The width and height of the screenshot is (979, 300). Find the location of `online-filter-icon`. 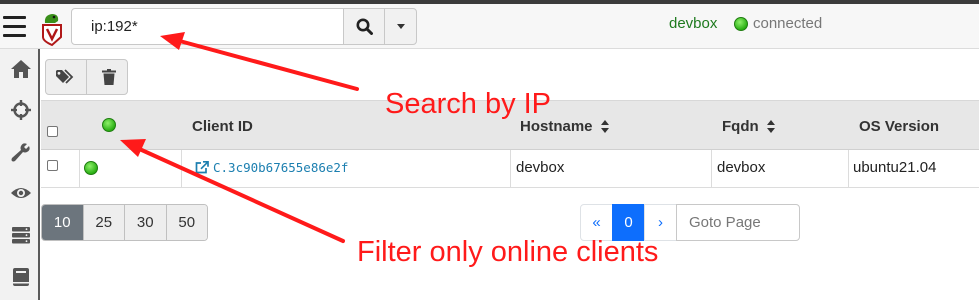

online-filter-icon is located at coordinates (109, 125).